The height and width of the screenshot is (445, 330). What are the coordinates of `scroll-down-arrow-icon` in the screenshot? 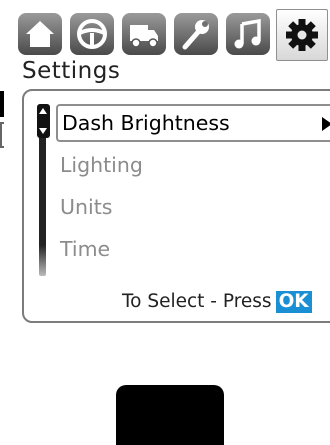 It's located at (43, 131).